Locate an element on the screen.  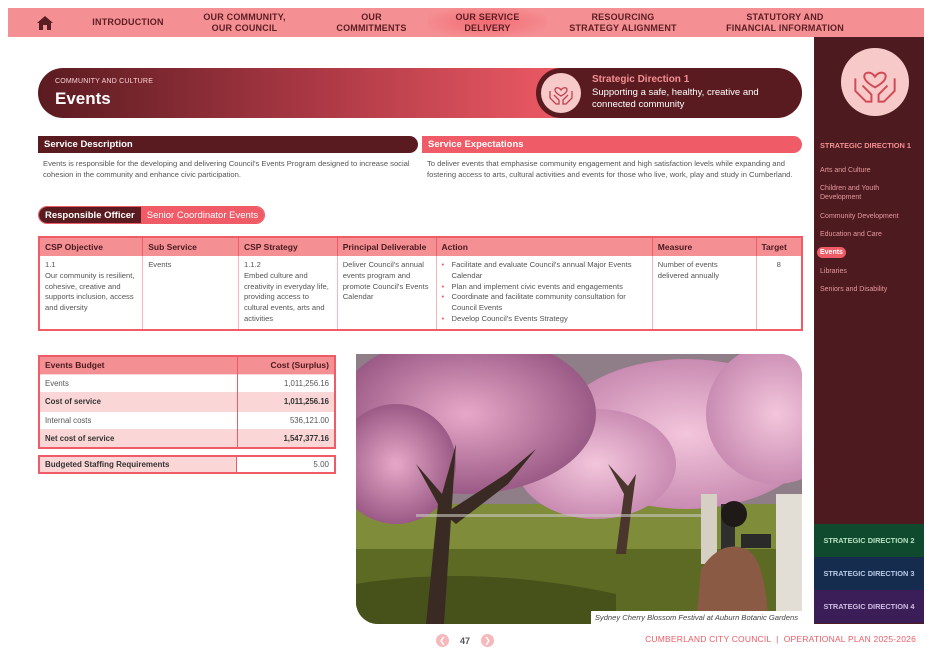
responsible-officer-label: Responsible Officer is located at coordinates (90, 215).